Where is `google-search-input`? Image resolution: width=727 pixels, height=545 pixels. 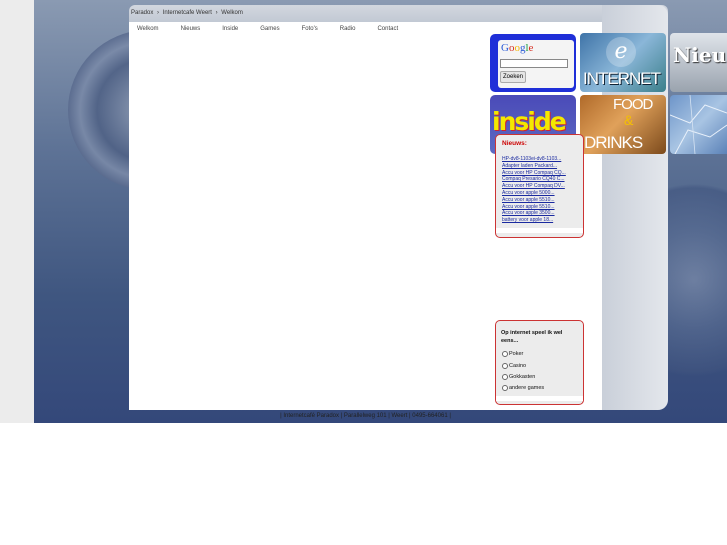 google-search-input is located at coordinates (534, 63).